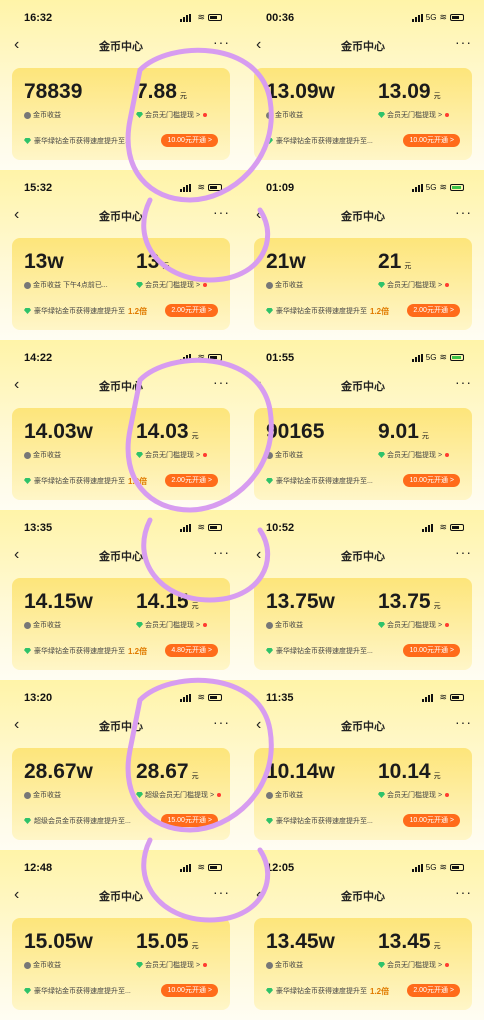 Image resolution: width=484 pixels, height=1024 pixels. I want to click on cash-balance: 15.05 元, so click(167, 942).